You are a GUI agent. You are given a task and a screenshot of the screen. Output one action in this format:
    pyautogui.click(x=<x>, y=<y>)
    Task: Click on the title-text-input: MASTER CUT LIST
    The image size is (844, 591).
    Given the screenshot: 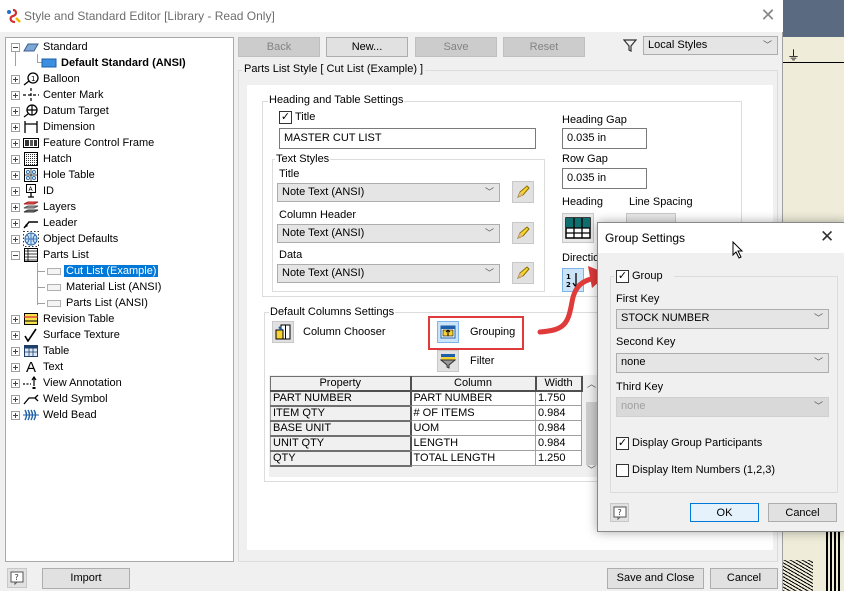 What is the action you would take?
    pyautogui.click(x=407, y=138)
    